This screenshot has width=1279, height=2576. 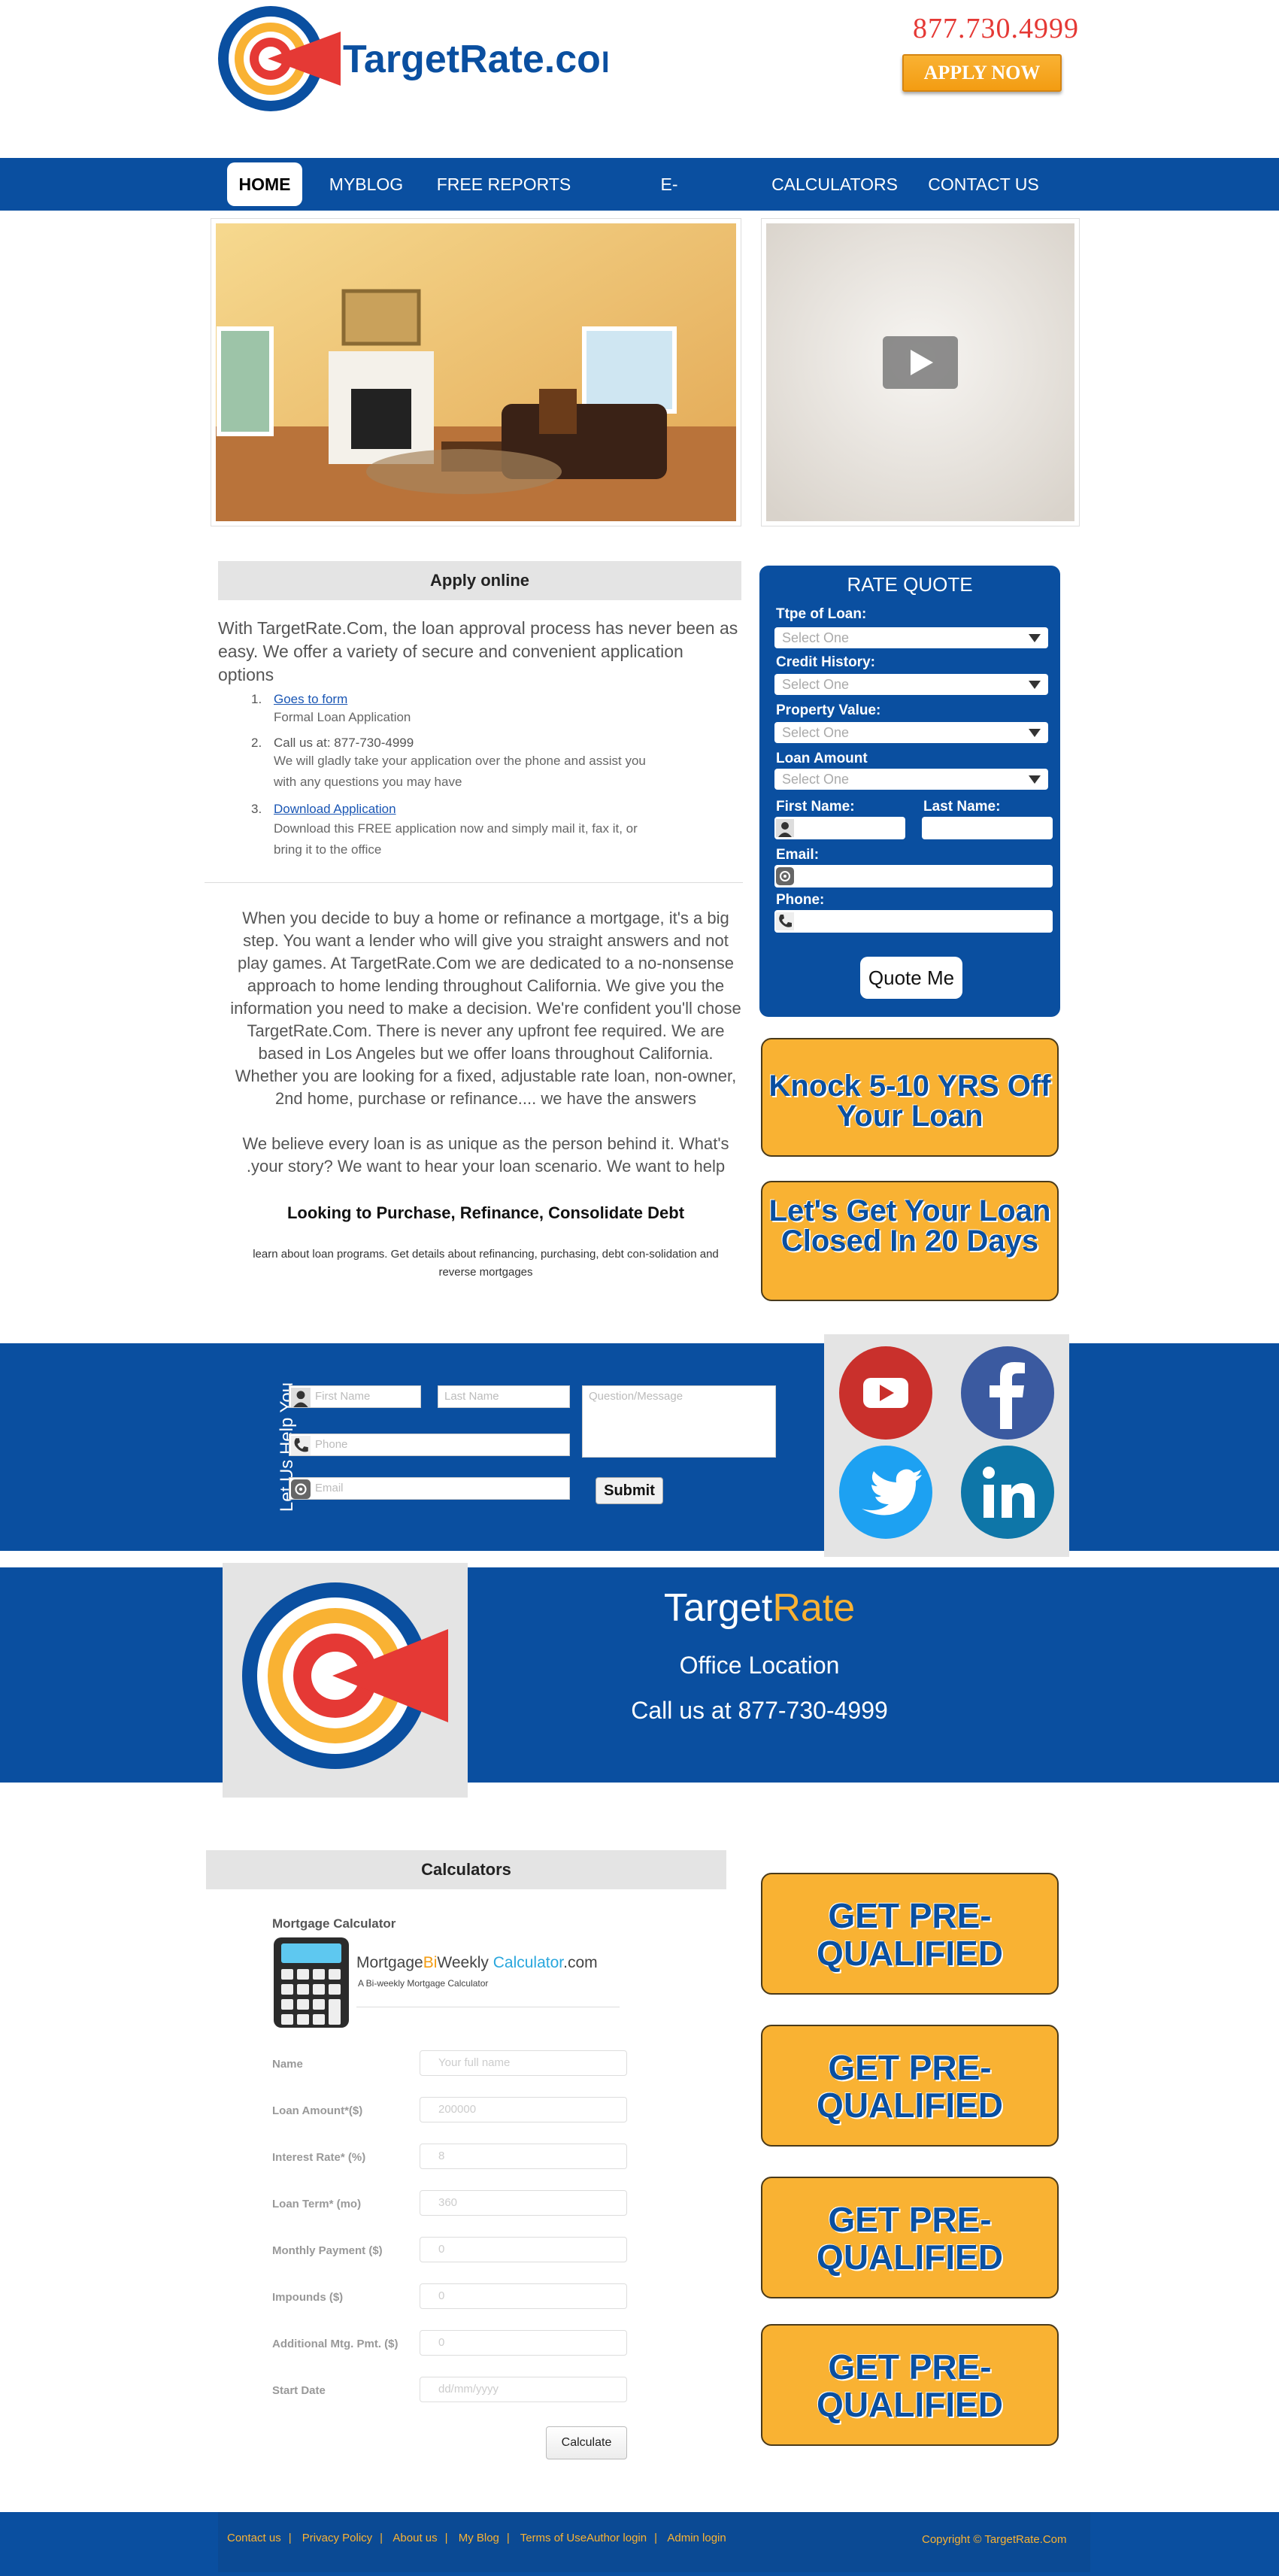 I want to click on mortgage-calculator-title: Mortgage Calculator, so click(x=334, y=1924).